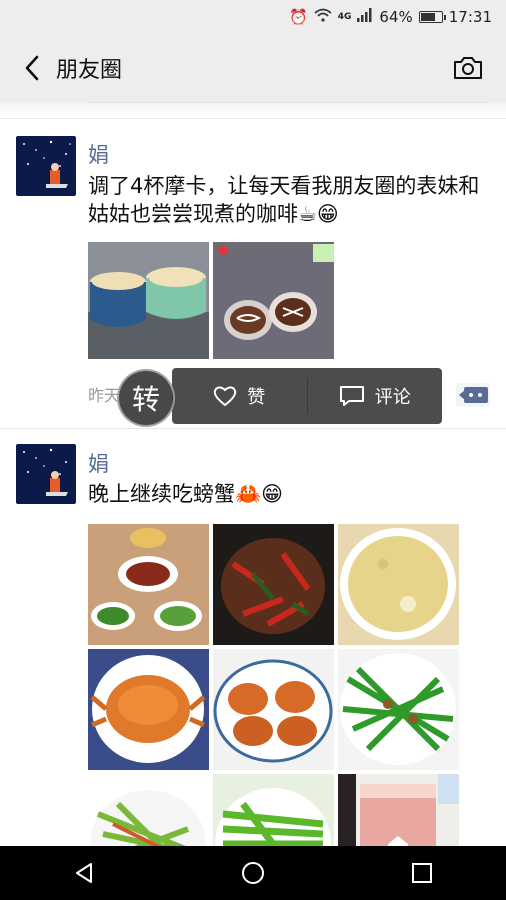  I want to click on battery-icon, so click(432, 17).